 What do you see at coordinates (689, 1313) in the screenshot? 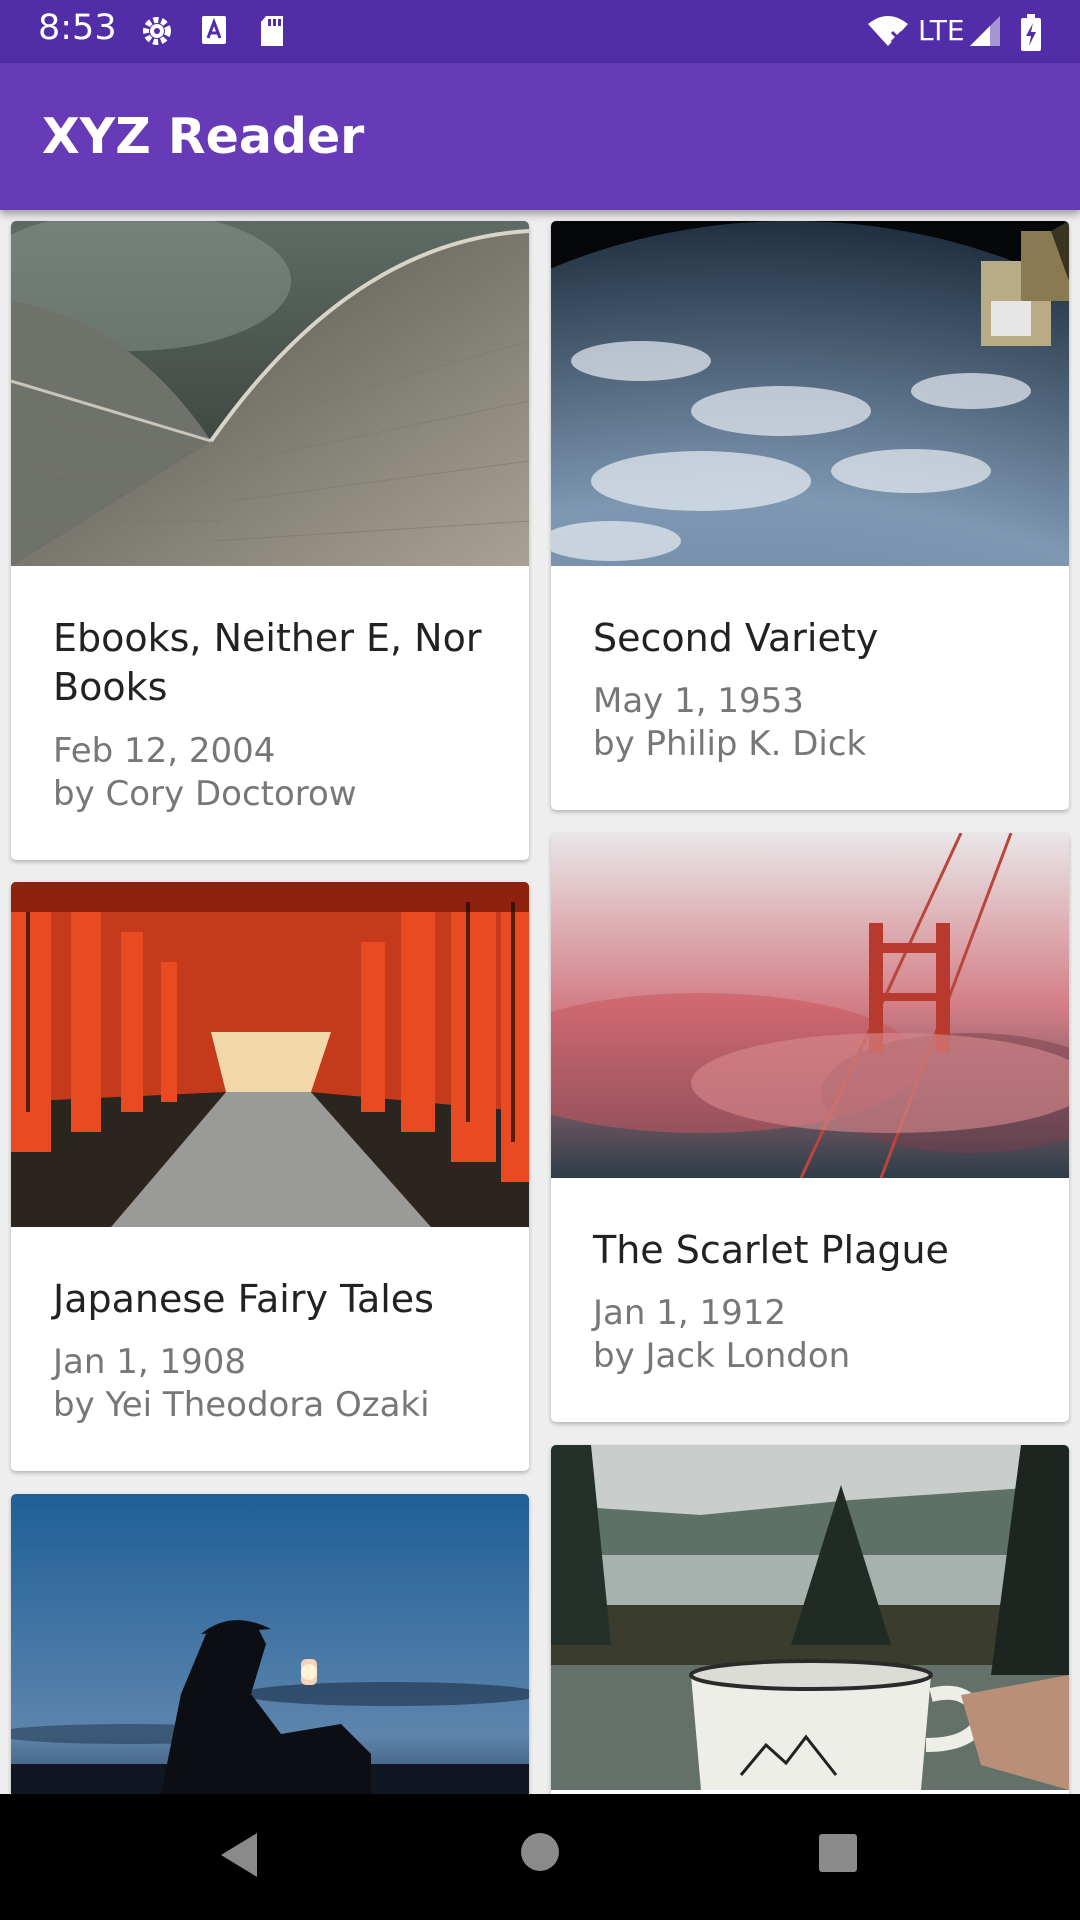
I see `article-date: Jan 1, 1912` at bounding box center [689, 1313].